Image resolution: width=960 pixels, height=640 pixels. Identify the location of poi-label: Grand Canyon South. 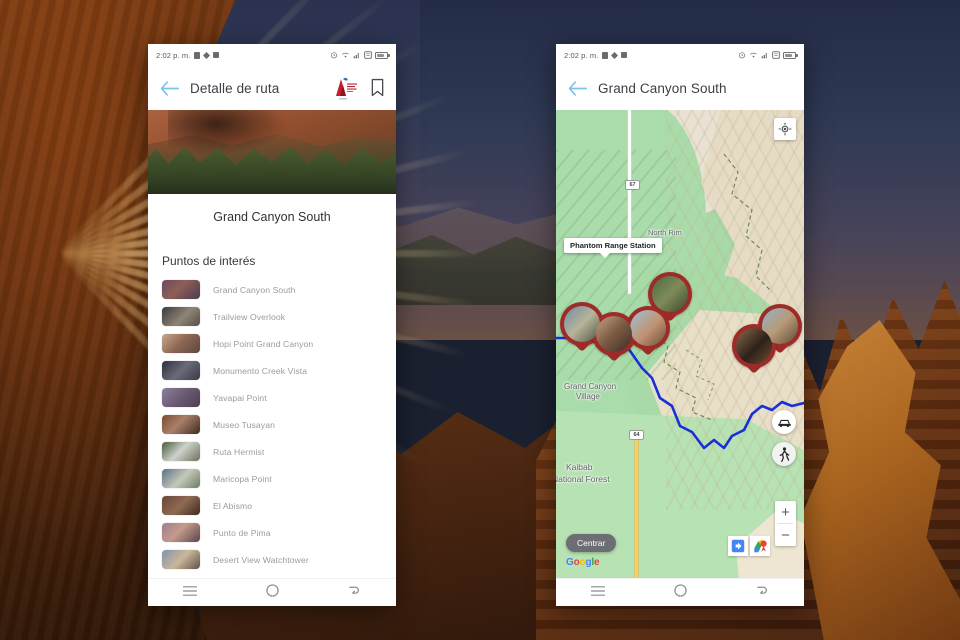
(254, 289).